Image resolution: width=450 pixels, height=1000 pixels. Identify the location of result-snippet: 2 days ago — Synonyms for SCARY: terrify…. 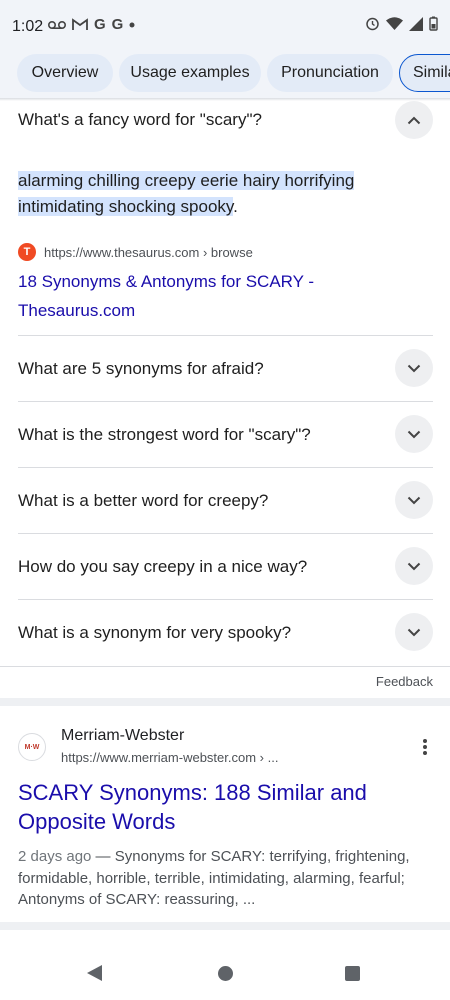
(228, 878).